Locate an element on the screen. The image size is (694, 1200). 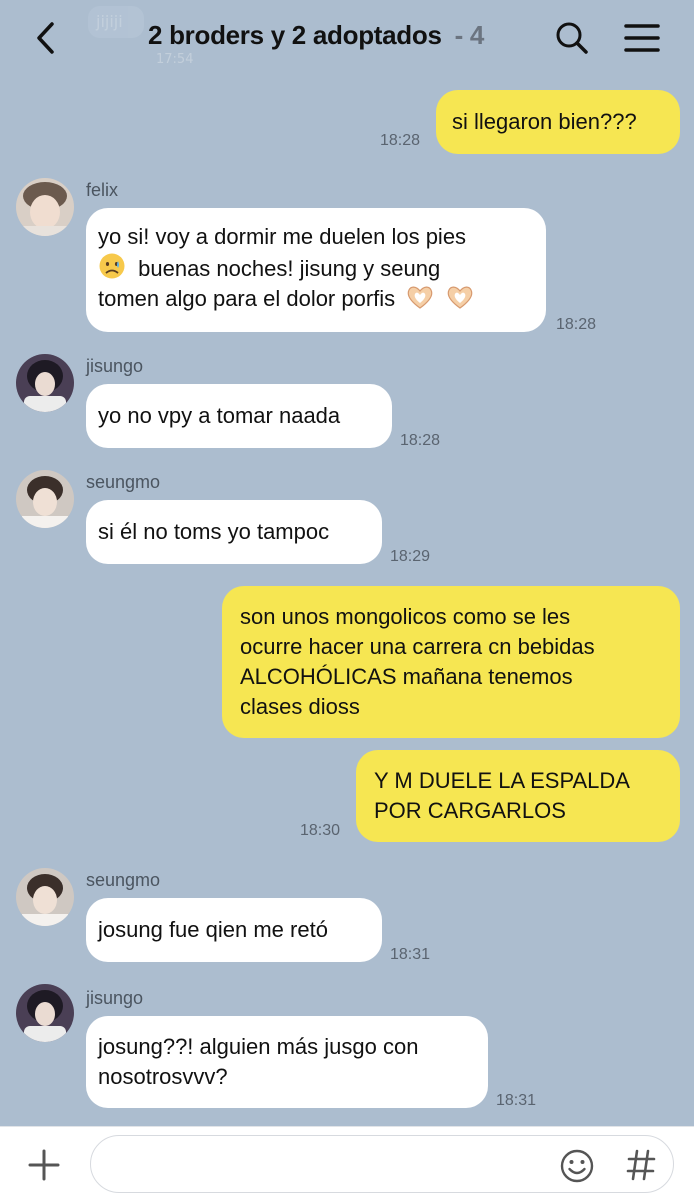
chat-title: 2 broders y 2 adoptados - 4 is located at coordinates (316, 35).